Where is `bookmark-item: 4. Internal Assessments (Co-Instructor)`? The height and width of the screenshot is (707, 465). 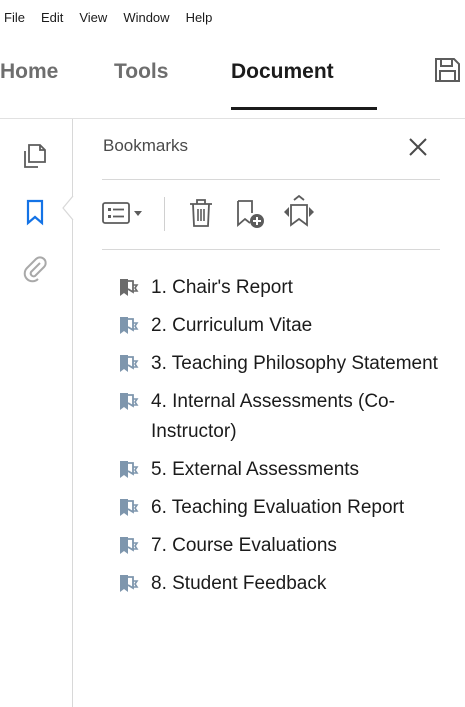 bookmark-item: 4. Internal Assessments (Co-Instructor) is located at coordinates (283, 417).